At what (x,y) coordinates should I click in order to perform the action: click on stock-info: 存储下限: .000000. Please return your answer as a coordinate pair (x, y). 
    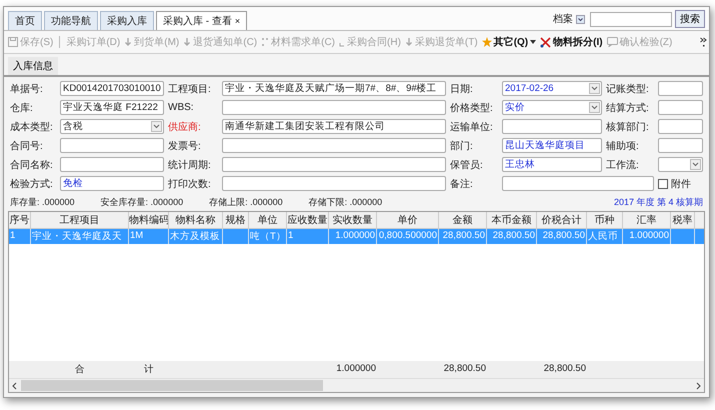
    Looking at the image, I should click on (345, 202).